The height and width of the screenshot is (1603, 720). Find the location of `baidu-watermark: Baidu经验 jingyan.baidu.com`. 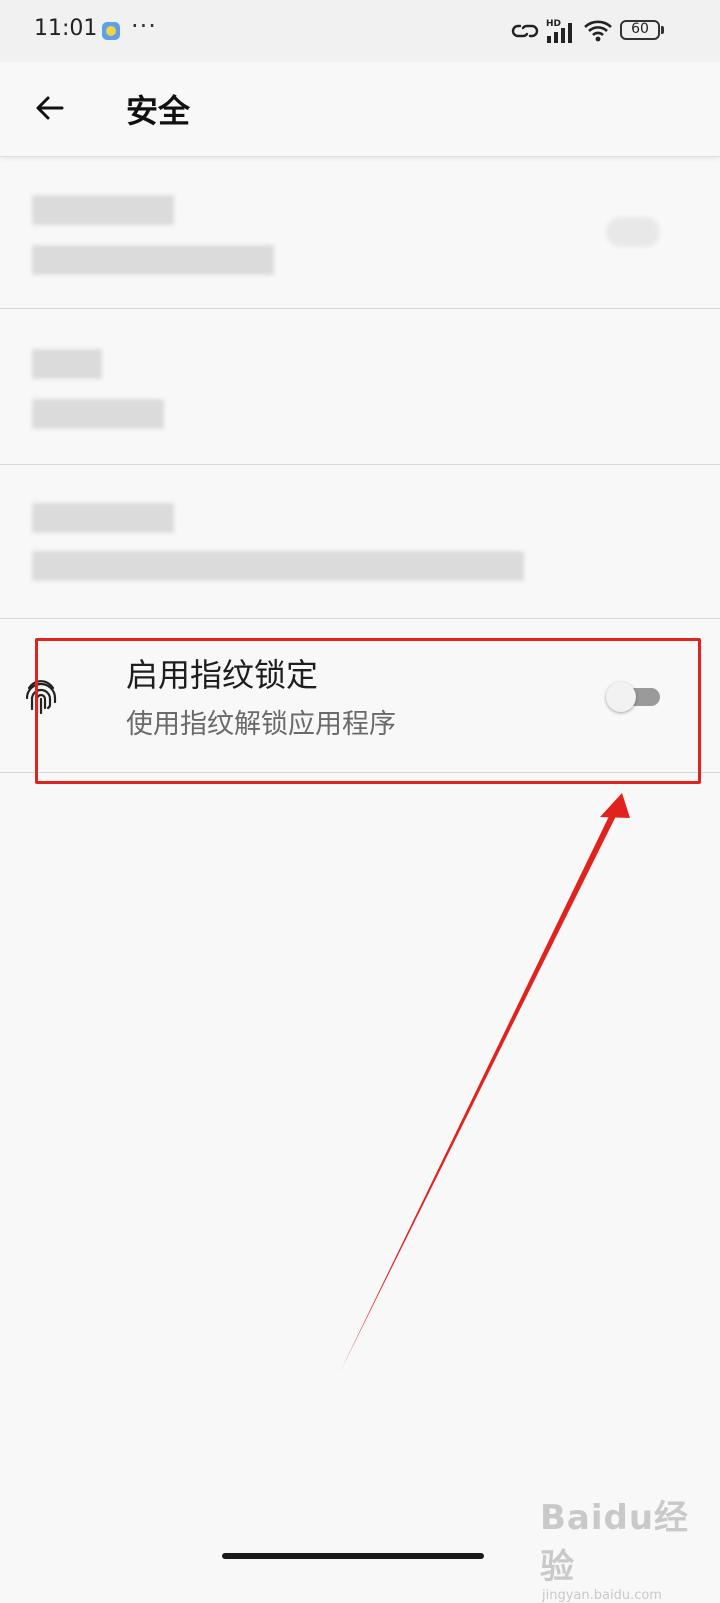

baidu-watermark: Baidu经验 jingyan.baidu.com is located at coordinates (630, 1546).